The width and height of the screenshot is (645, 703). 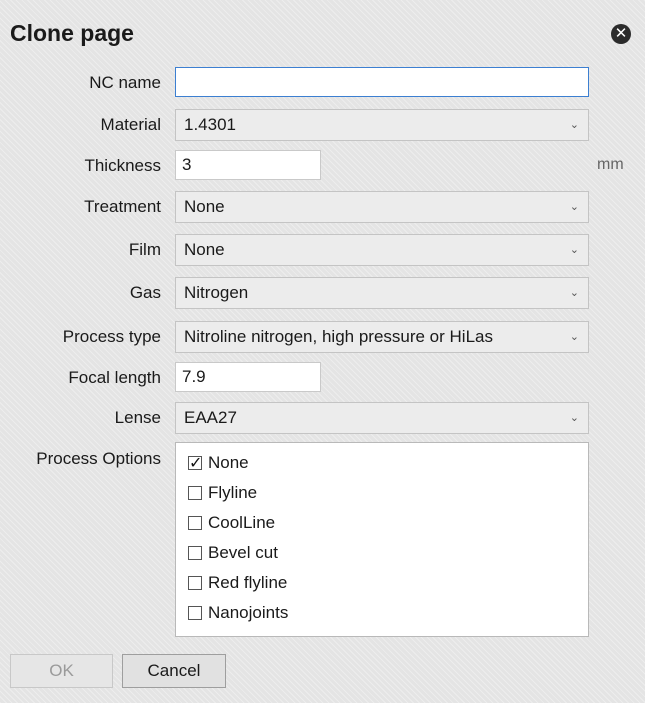 I want to click on thickness-input: 3, so click(x=248, y=165).